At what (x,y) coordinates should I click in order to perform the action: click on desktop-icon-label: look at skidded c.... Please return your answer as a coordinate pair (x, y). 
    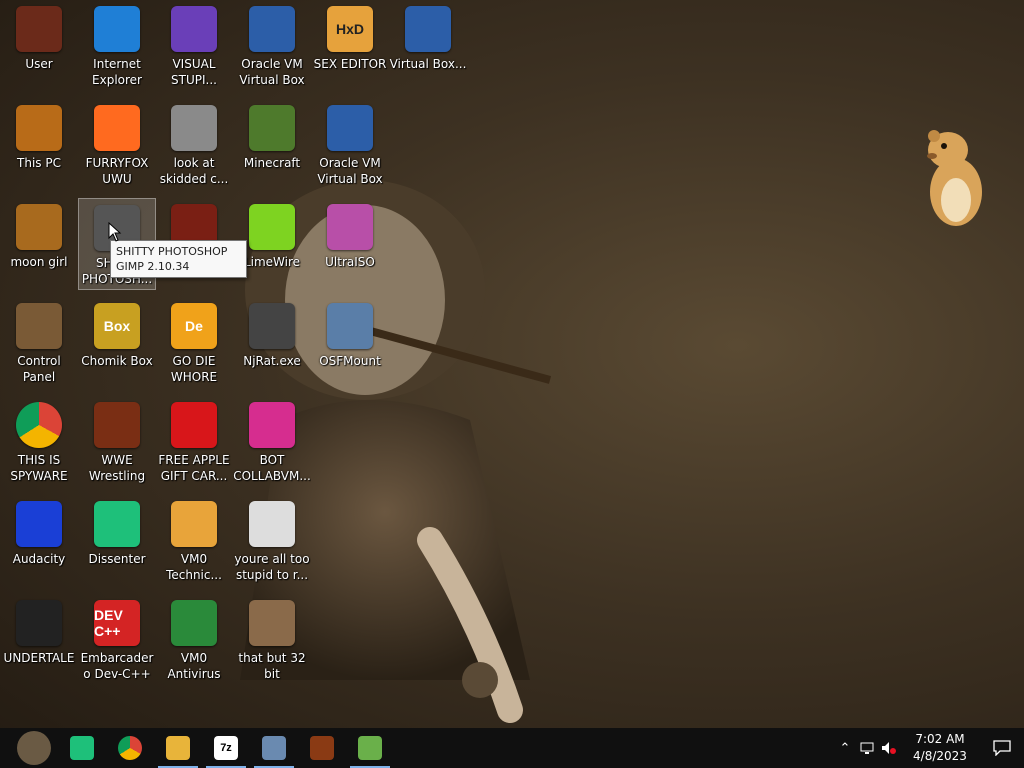
    Looking at the image, I should click on (194, 171).